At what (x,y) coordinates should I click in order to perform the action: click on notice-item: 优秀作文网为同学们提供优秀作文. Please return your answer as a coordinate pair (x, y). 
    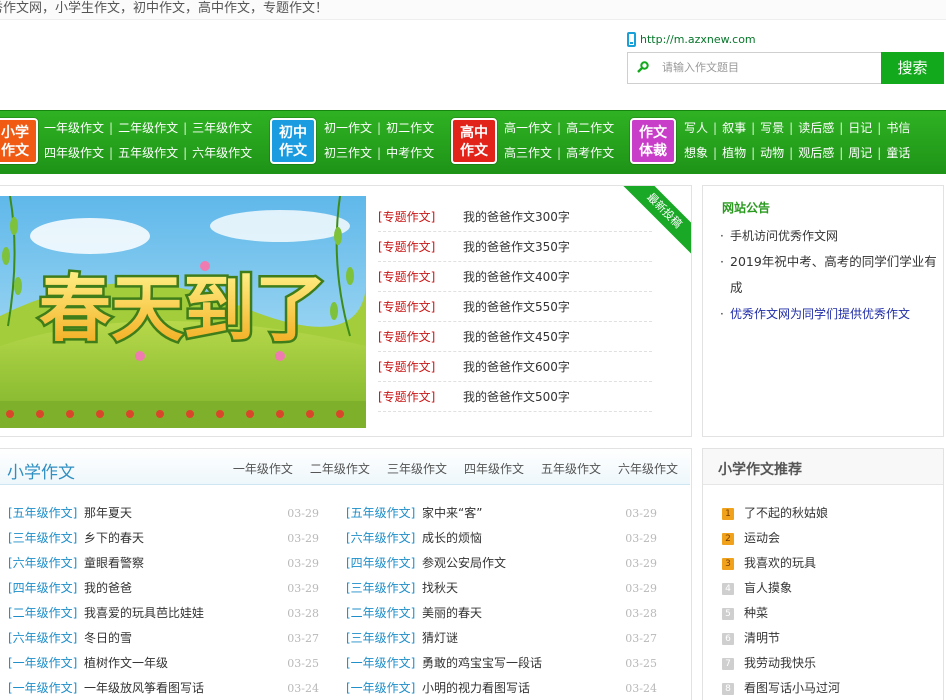
    Looking at the image, I should click on (829, 314).